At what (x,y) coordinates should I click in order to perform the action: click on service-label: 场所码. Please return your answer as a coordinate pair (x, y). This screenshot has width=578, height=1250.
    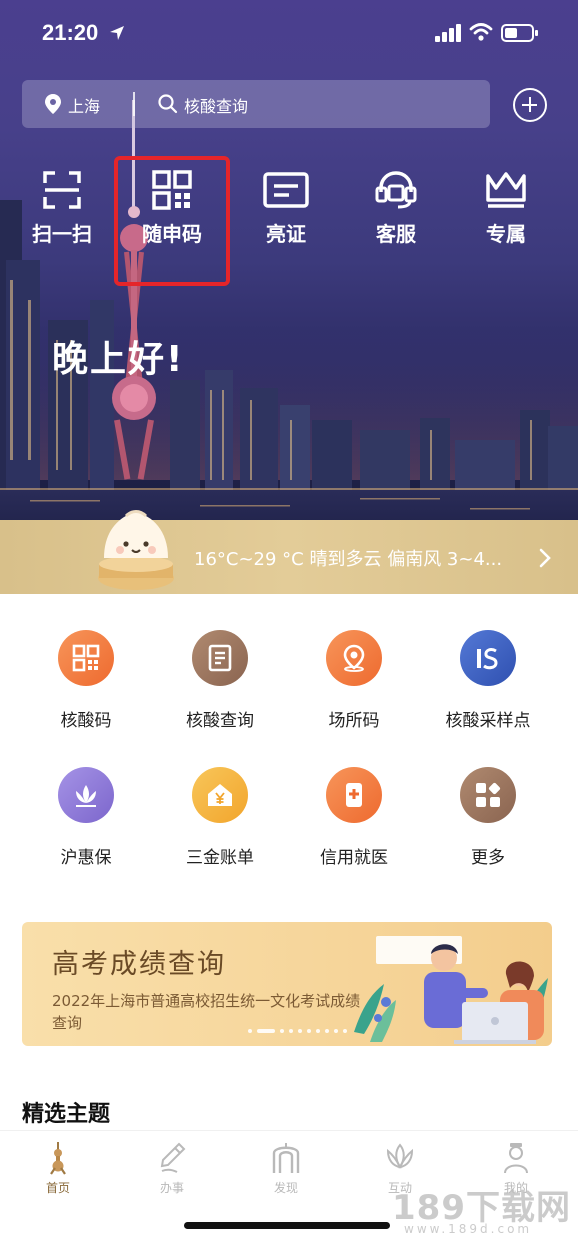
    Looking at the image, I should click on (354, 721).